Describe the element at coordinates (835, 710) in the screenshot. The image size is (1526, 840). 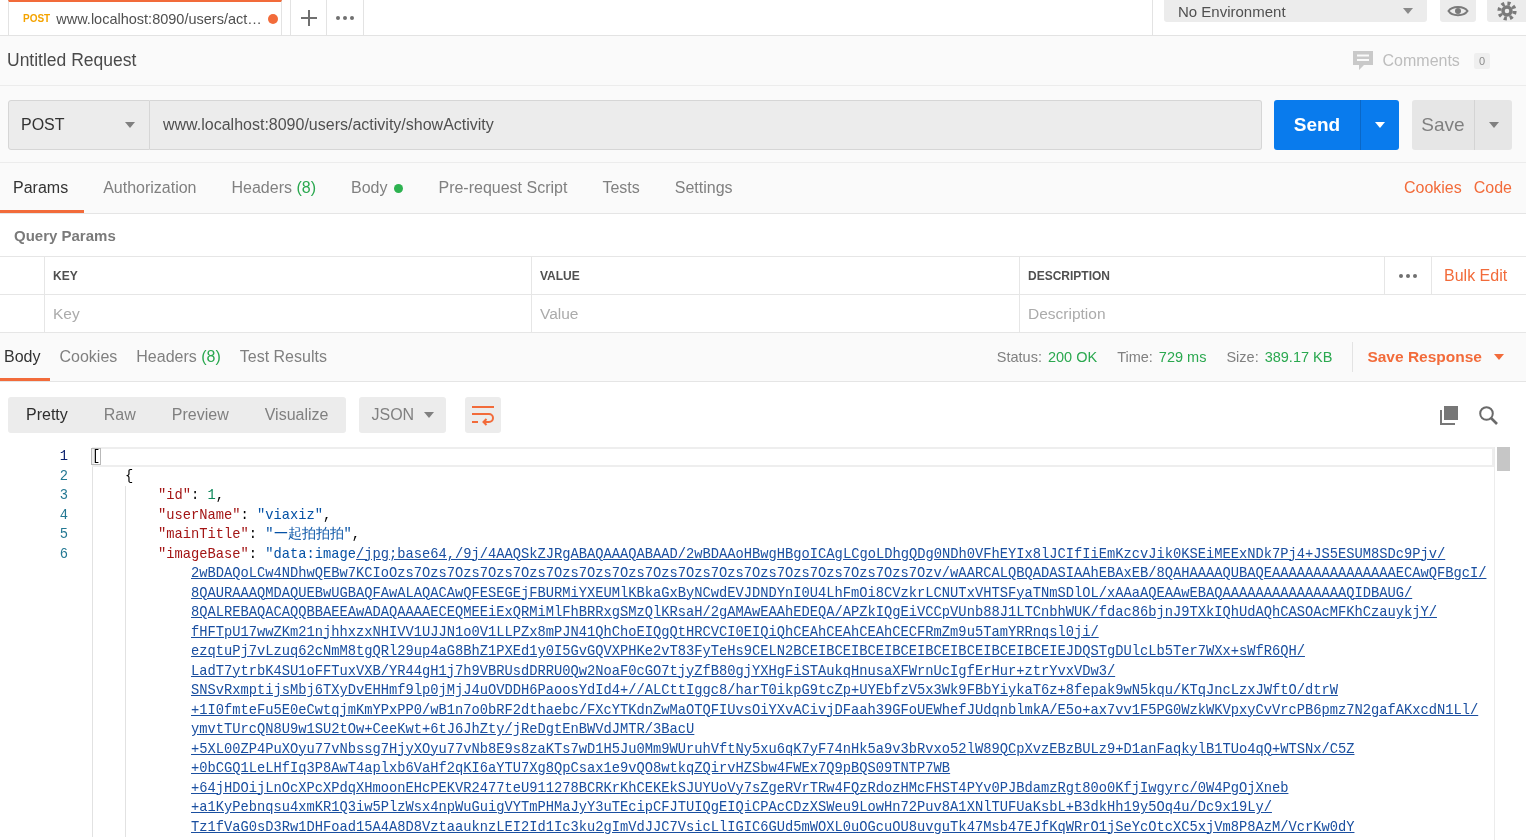
I see `data-url-link: +1I0fmteFu5E0eCwtqjmKmYPxPP0/wB1n7o0bRF2dthaebc/FXcYTKdnZwMaOTQFIUvsOiYXvACivjDFaah39GFoUEWhefJUdqnblmkA/E5o+ax7vv1F5PG0WzkWKVpxyCvVrcPB6pmz7N2gafAKxcdN1Ll/` at that location.